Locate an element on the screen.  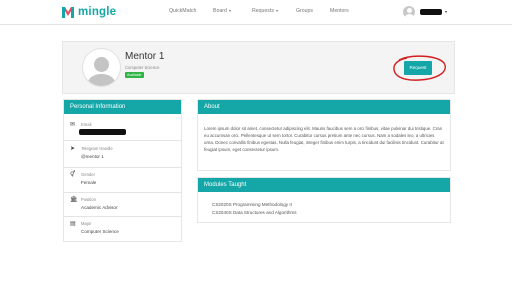
paper-plane-icon: ➤ is located at coordinates (73, 149).